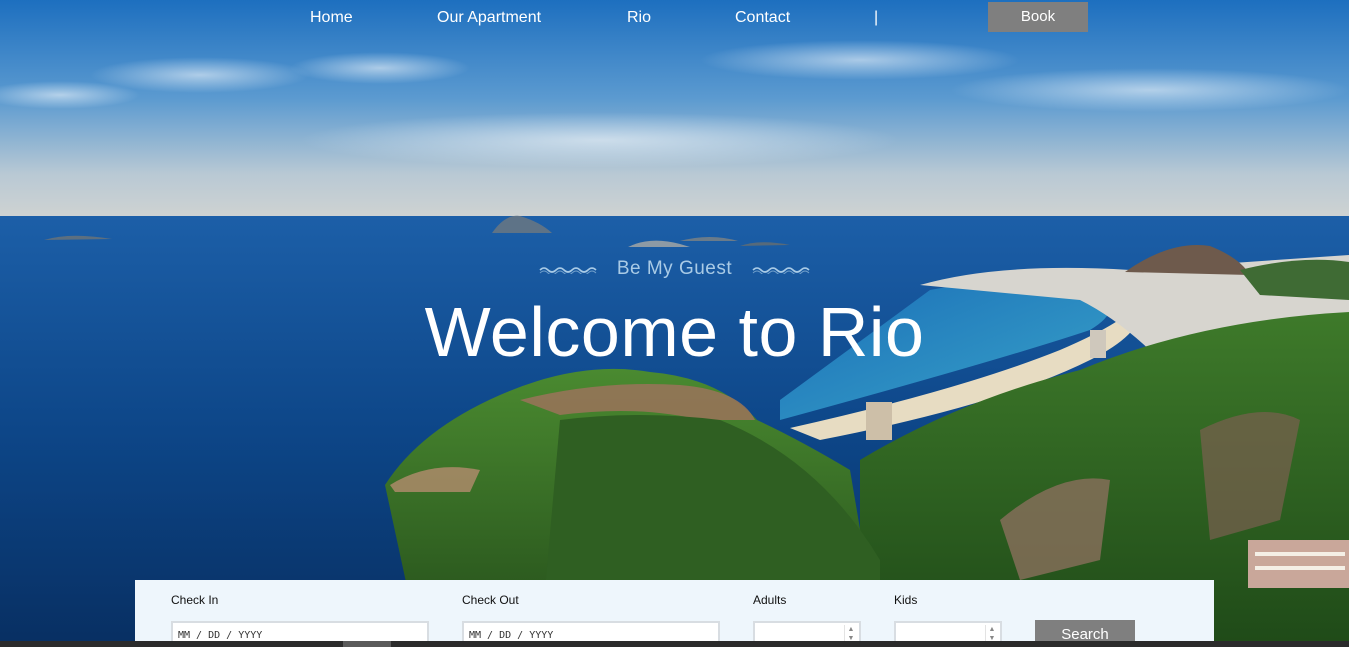 Image resolution: width=1349 pixels, height=647 pixels. What do you see at coordinates (674, 644) in the screenshot?
I see `horizontal-scrollbar` at bounding box center [674, 644].